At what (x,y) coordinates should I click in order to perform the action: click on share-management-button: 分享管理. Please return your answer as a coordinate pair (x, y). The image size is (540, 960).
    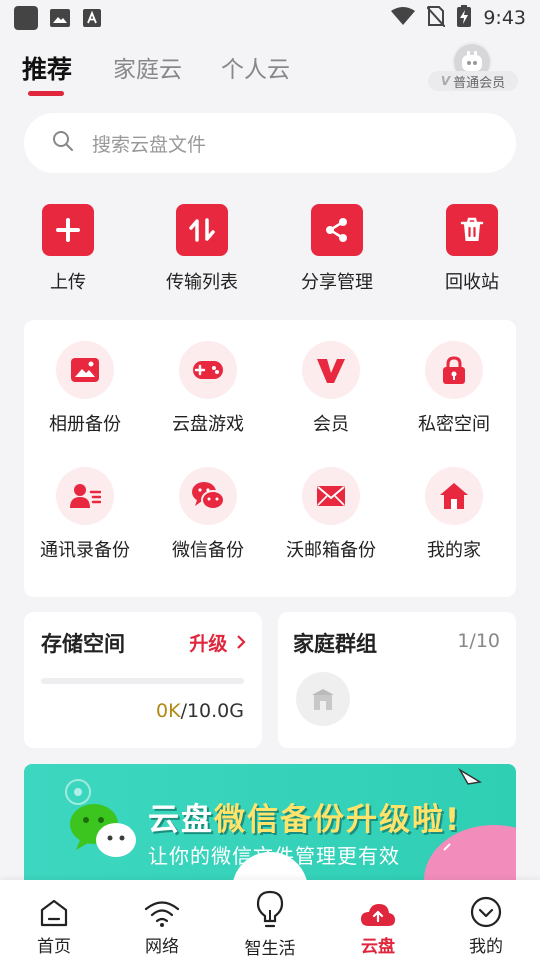
    Looking at the image, I should click on (337, 249).